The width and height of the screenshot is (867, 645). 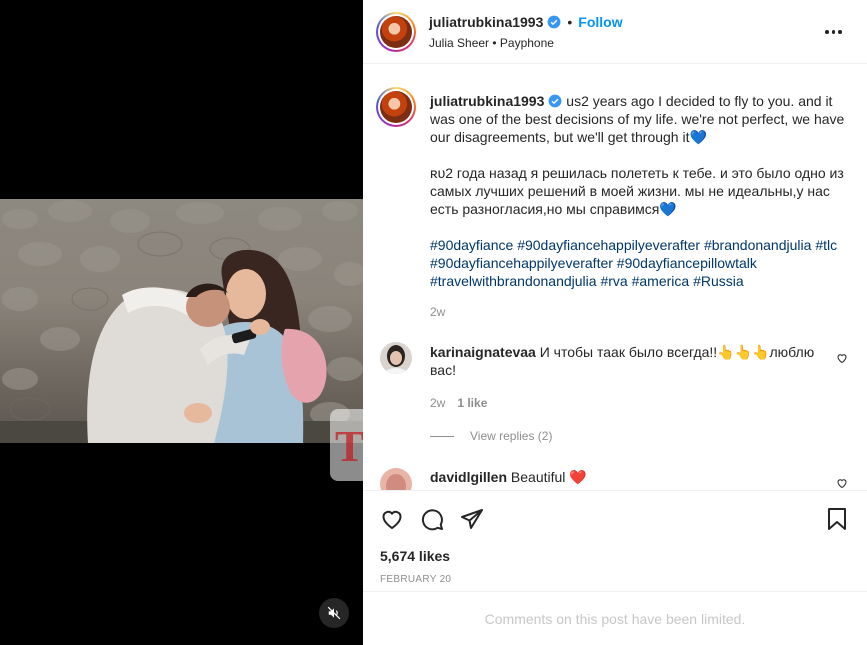 What do you see at coordinates (432, 519) in the screenshot?
I see `comment-icon` at bounding box center [432, 519].